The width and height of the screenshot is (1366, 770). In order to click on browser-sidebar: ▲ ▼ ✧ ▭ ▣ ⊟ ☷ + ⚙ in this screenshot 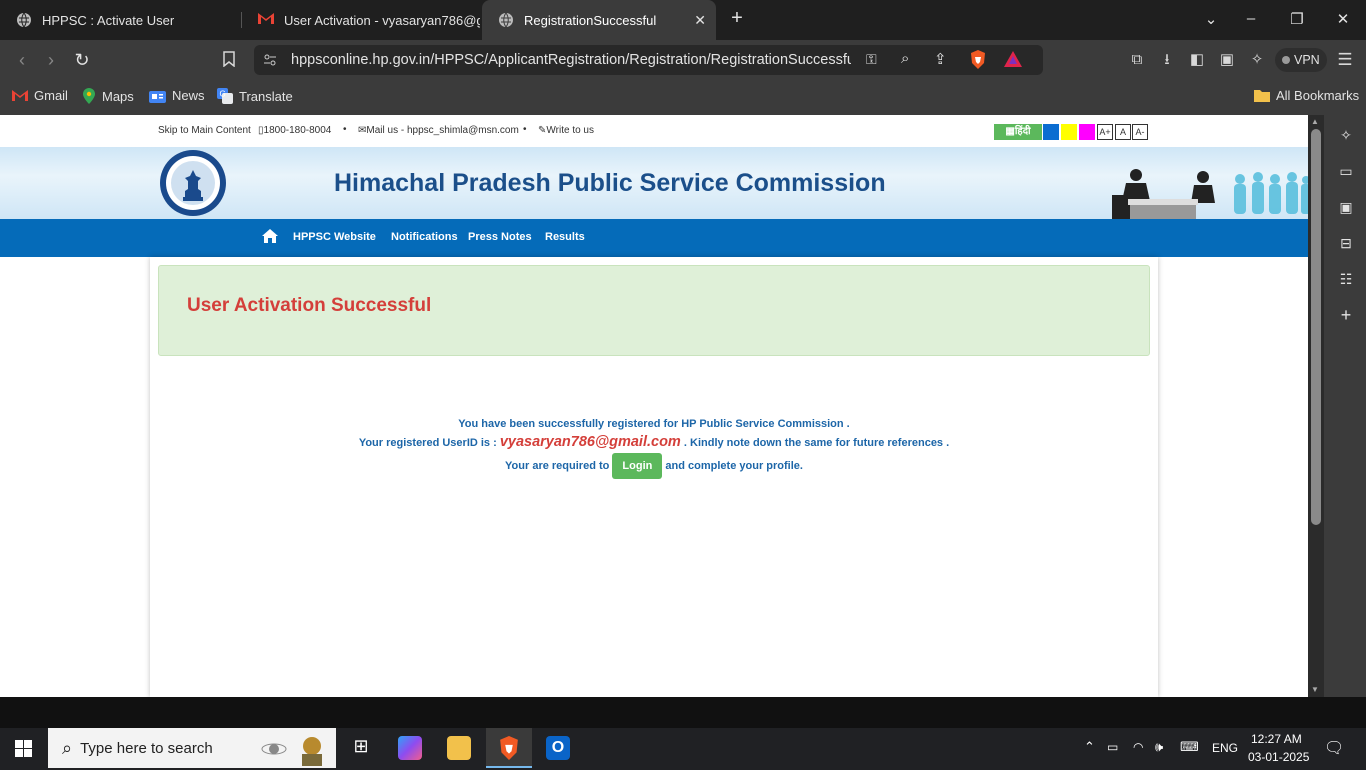, I will do `click(1337, 415)`.